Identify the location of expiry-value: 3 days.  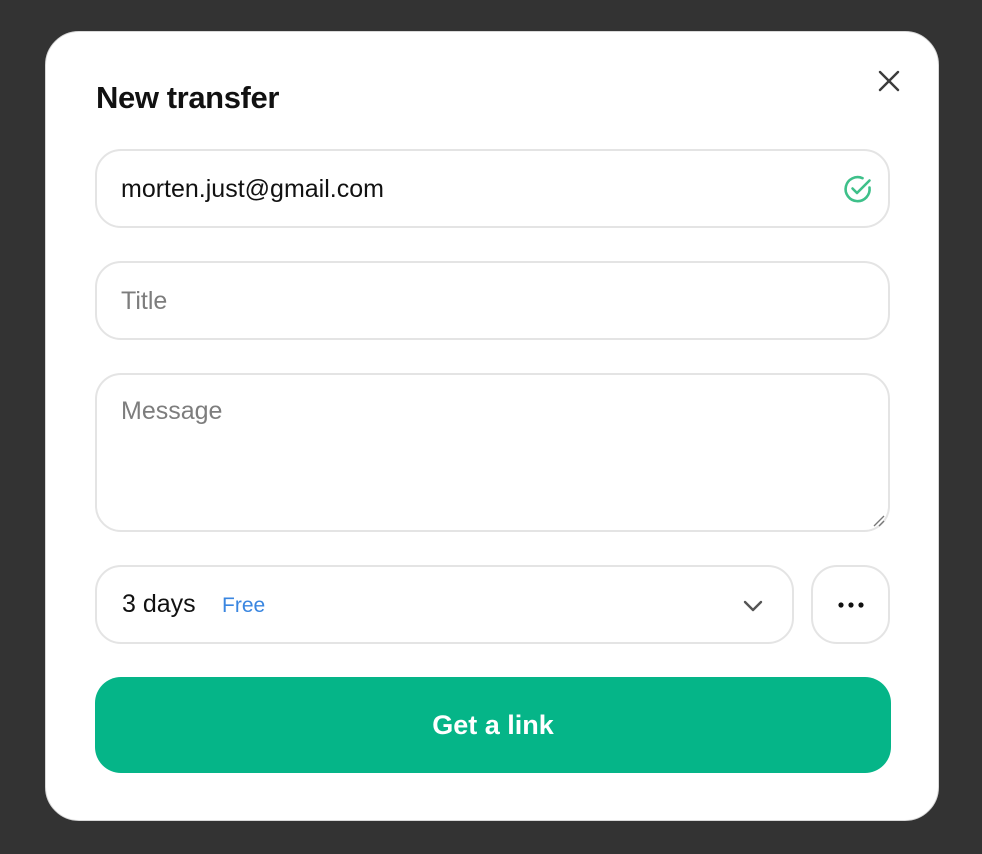
(159, 604).